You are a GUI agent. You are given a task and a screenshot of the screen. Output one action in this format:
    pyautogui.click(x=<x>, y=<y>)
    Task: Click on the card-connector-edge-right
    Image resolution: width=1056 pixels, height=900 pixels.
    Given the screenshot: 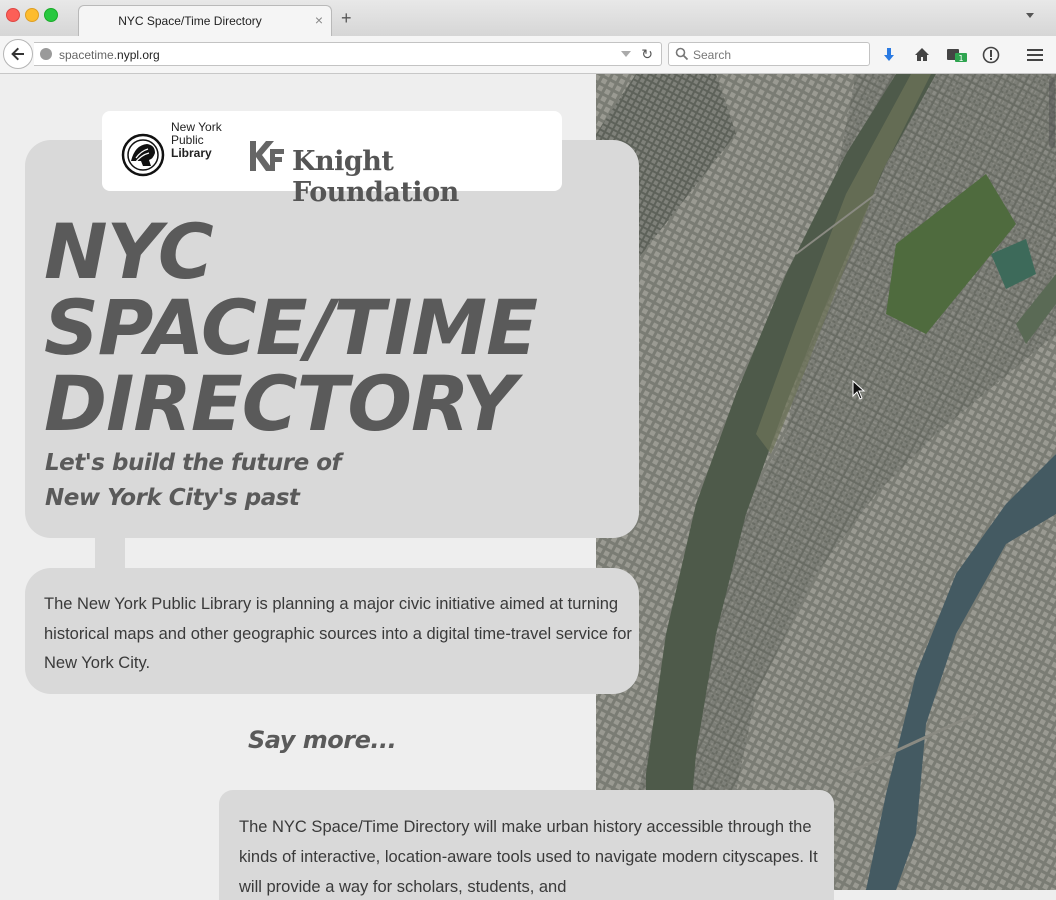 What is the action you would take?
    pyautogui.click(x=360, y=553)
    